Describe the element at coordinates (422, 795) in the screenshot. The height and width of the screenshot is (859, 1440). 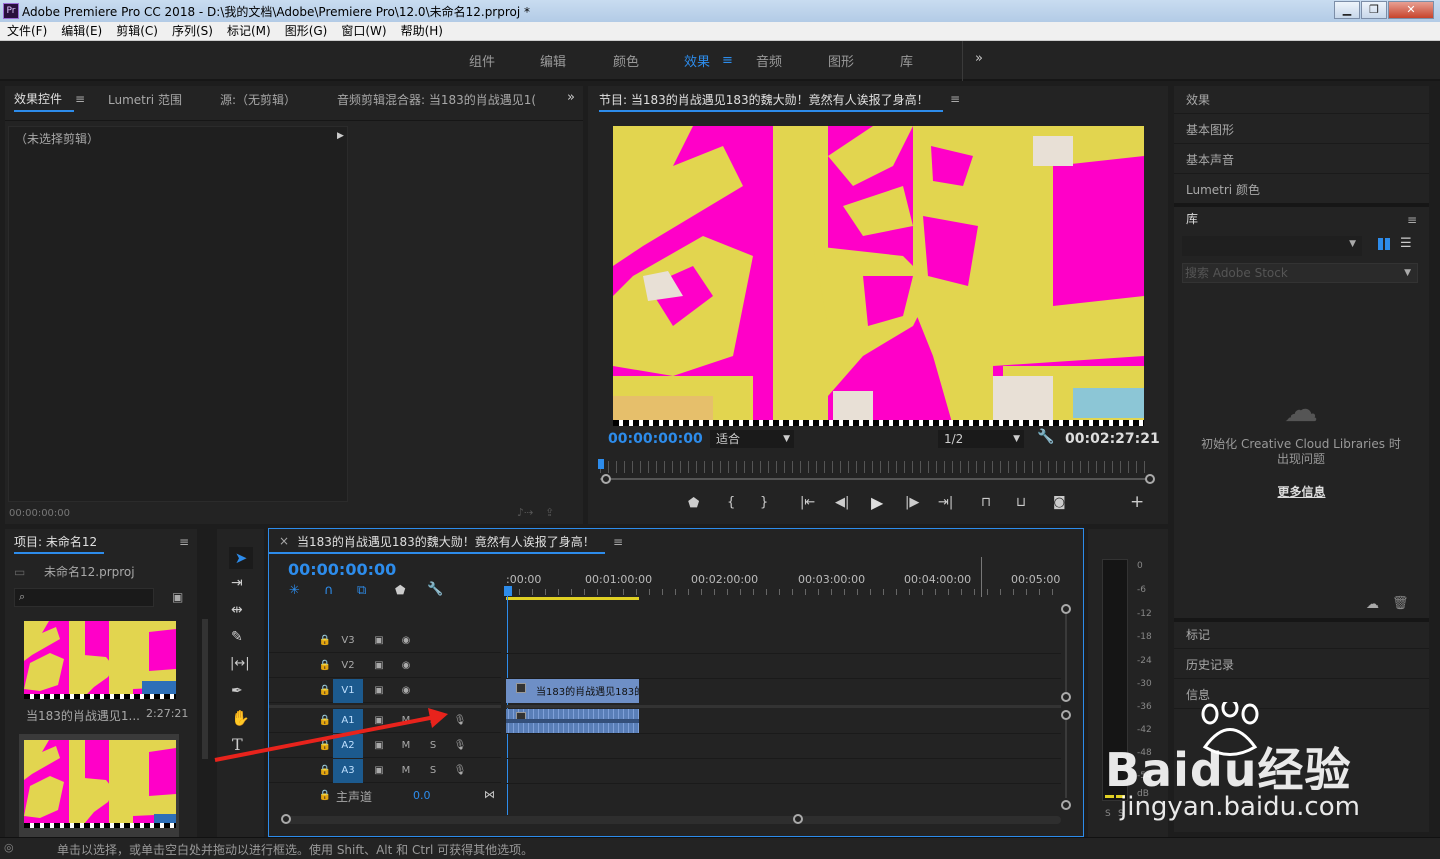
I see `master-volume: 0.0` at that location.